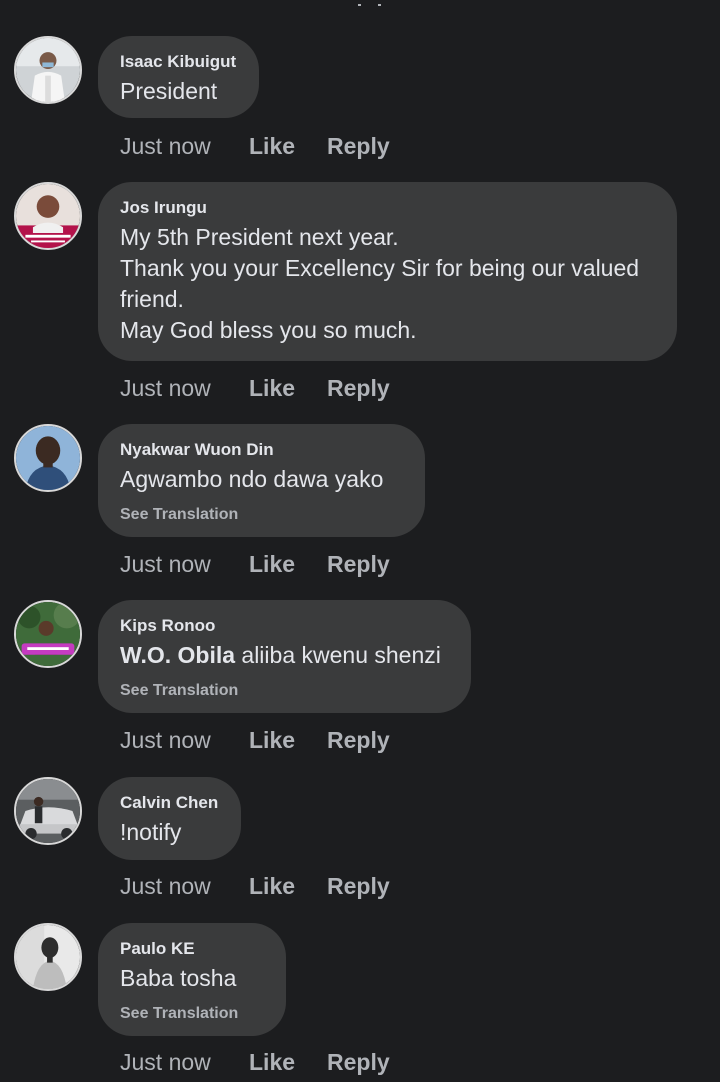  I want to click on comment-bubble: Isaac Kibuigut President, so click(178, 77).